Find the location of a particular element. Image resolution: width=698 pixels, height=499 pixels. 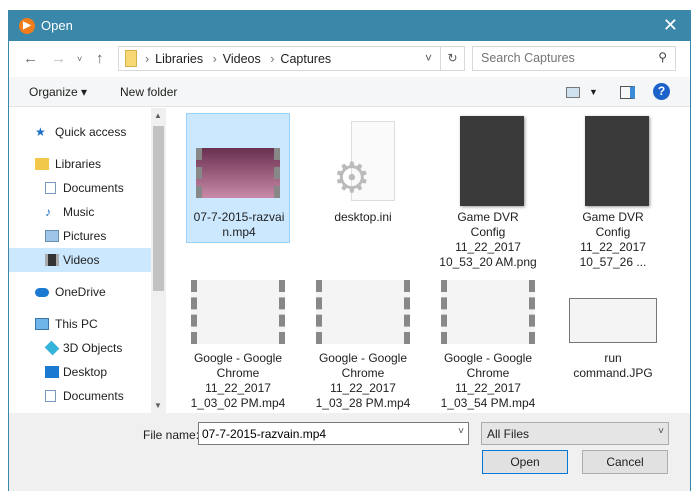

sidebar-item-music: ♪ Music is located at coordinates (80, 212).